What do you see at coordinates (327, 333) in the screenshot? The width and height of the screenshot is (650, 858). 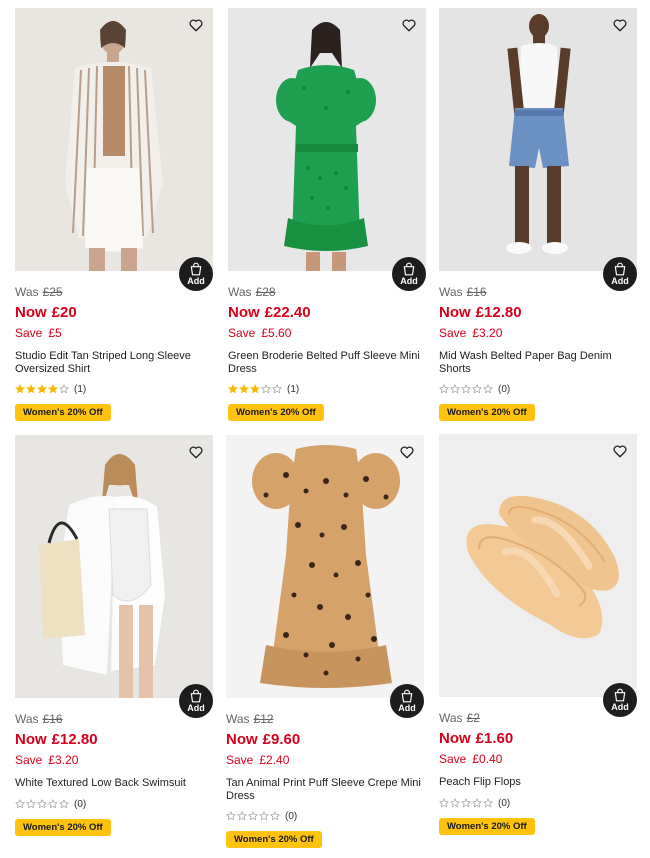 I see `save-amount: Save £5.60` at bounding box center [327, 333].